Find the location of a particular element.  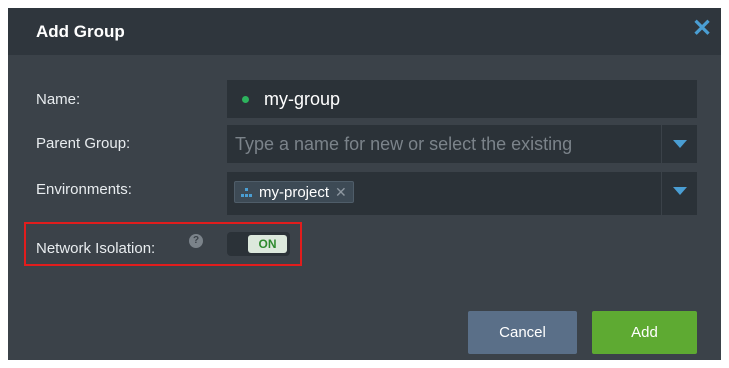

network-isolation-label: Network Isolation: is located at coordinates (96, 248).